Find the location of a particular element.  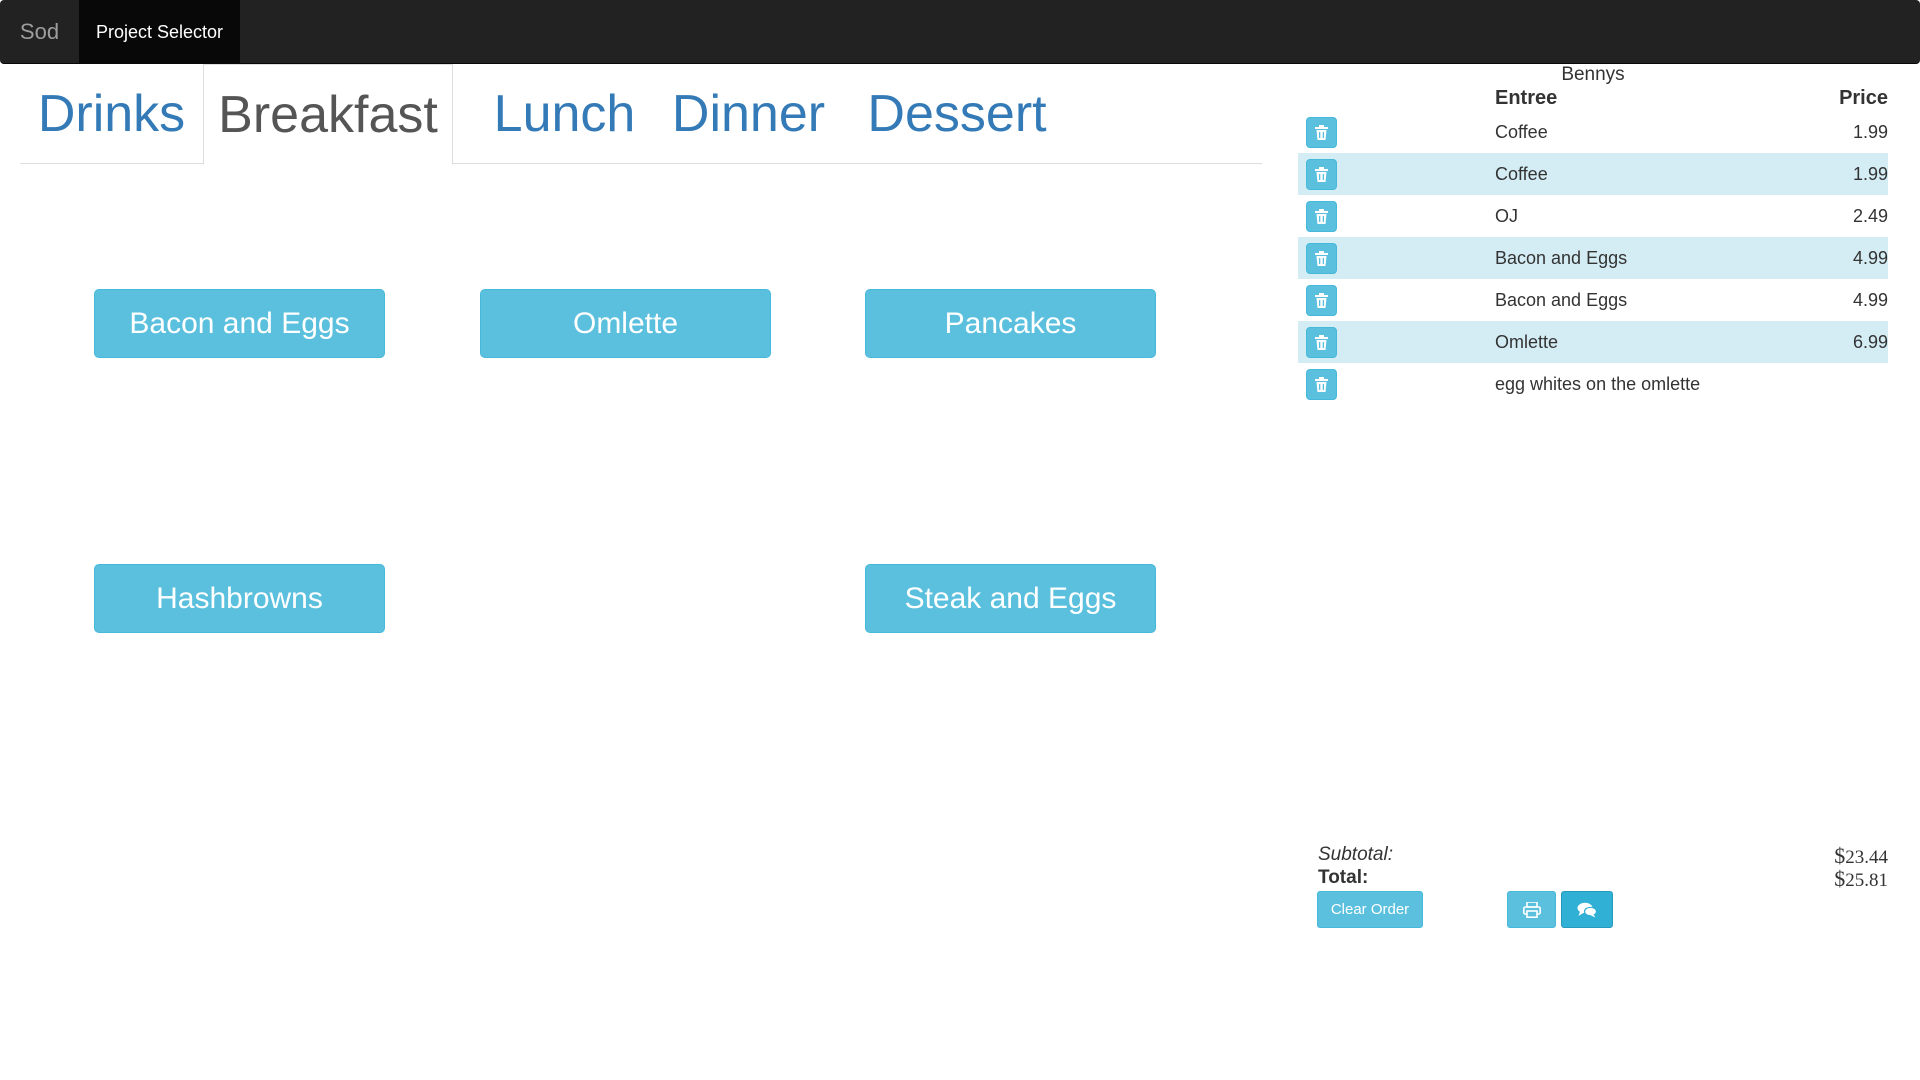

comments-icon is located at coordinates (1587, 909).